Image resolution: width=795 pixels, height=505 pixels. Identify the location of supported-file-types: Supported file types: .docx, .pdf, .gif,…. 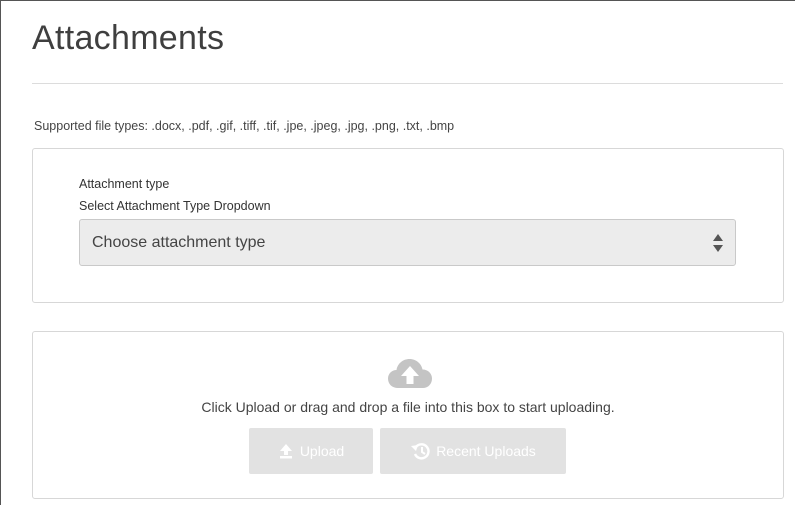
(244, 126).